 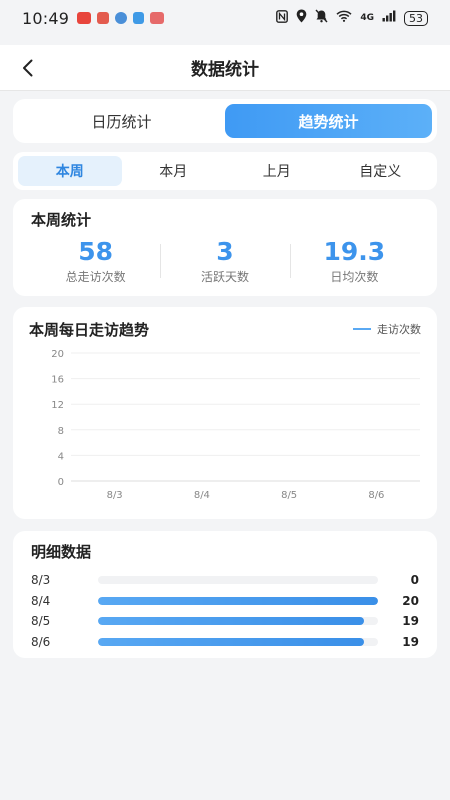 I want to click on detail-data-card: 明细数据 8/3 0 8/4 20 8/5 19 8/6 19, so click(x=225, y=594).